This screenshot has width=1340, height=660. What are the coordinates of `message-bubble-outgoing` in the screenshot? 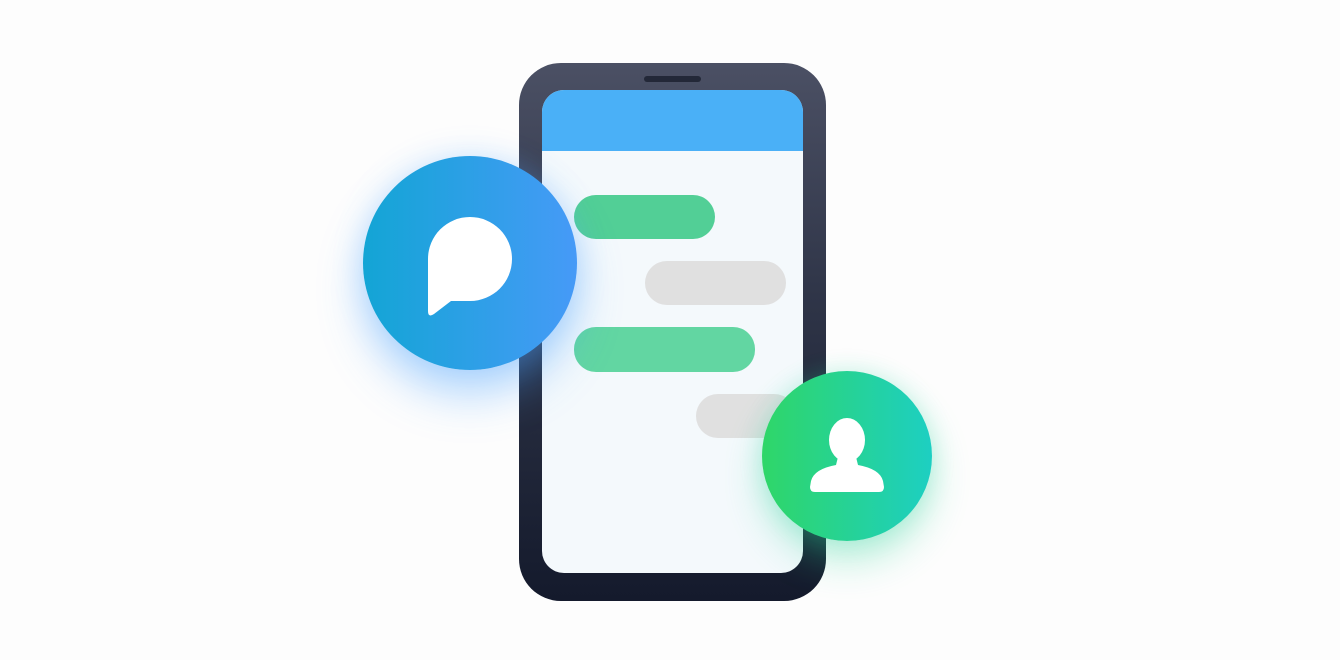 It's located at (715, 283).